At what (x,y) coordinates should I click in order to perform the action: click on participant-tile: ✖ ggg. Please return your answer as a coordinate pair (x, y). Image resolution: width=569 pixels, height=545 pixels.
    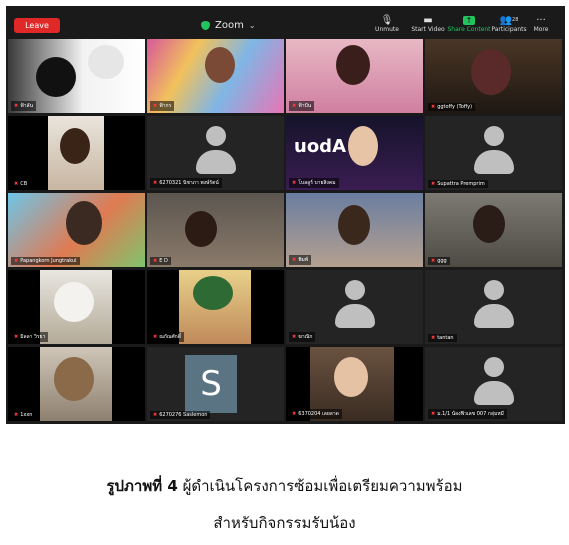
    Looking at the image, I should click on (493, 230).